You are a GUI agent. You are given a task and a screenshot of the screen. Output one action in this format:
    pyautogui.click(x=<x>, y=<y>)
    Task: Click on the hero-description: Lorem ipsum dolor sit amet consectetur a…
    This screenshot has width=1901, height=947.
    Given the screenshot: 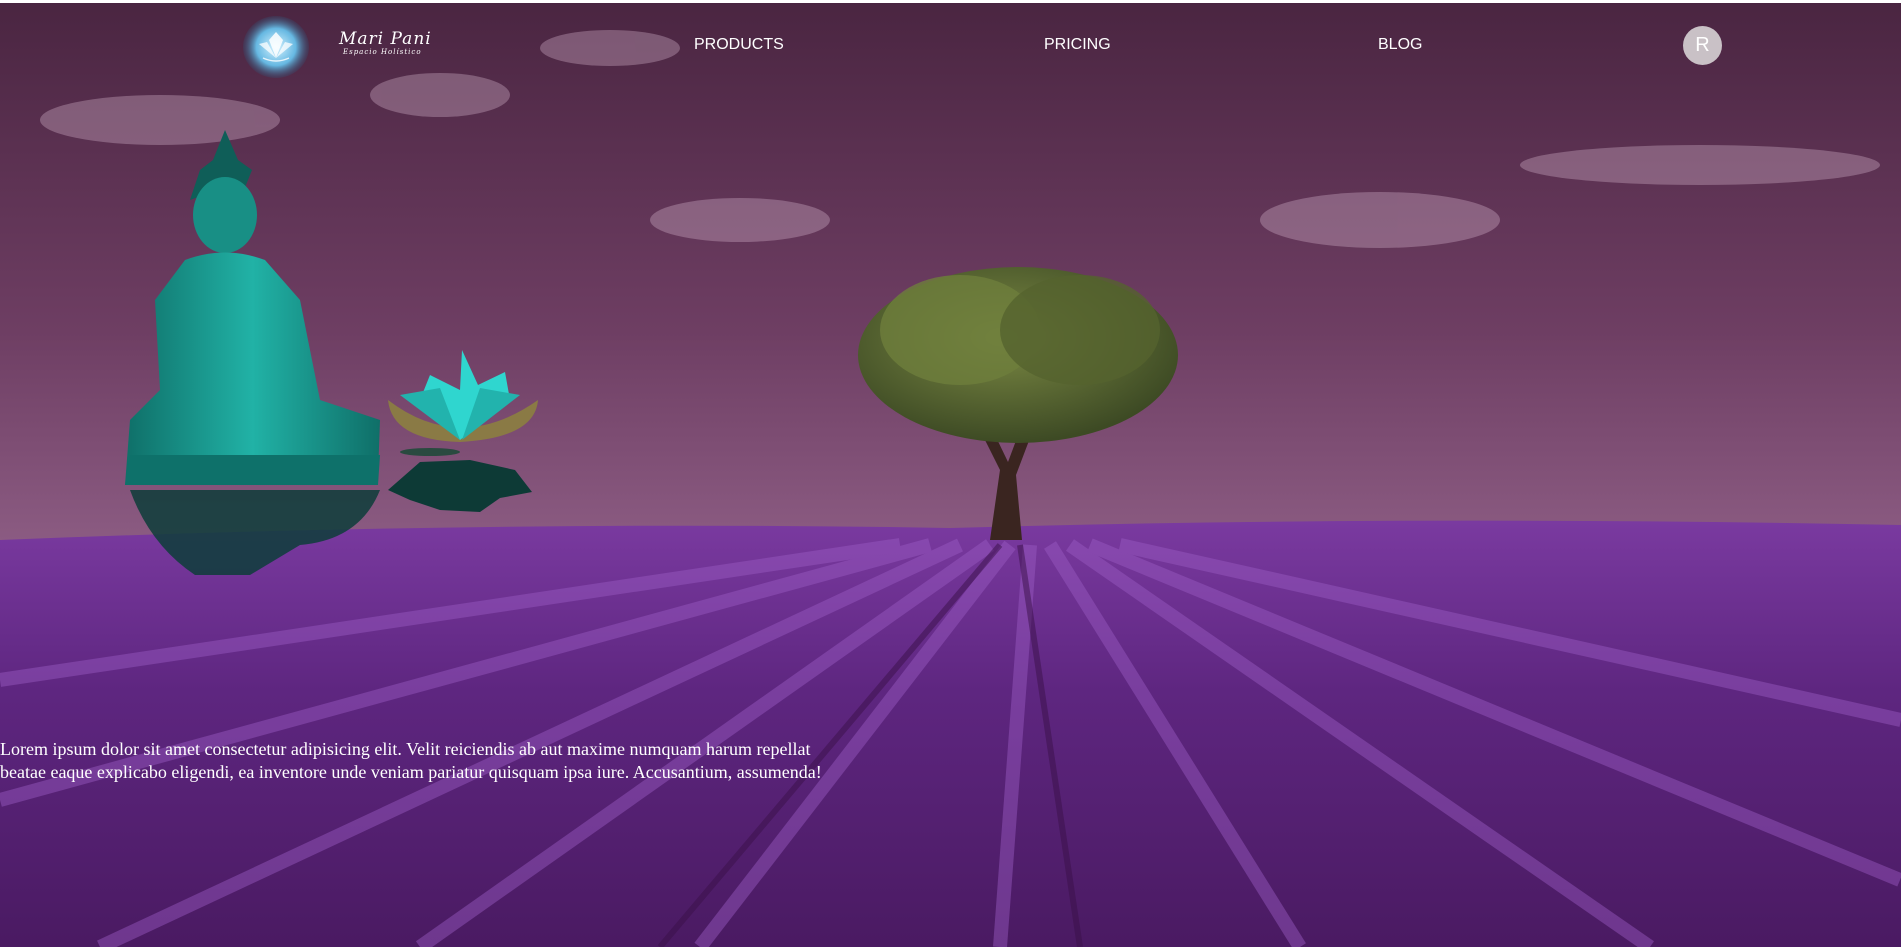 What is the action you would take?
    pyautogui.click(x=411, y=760)
    